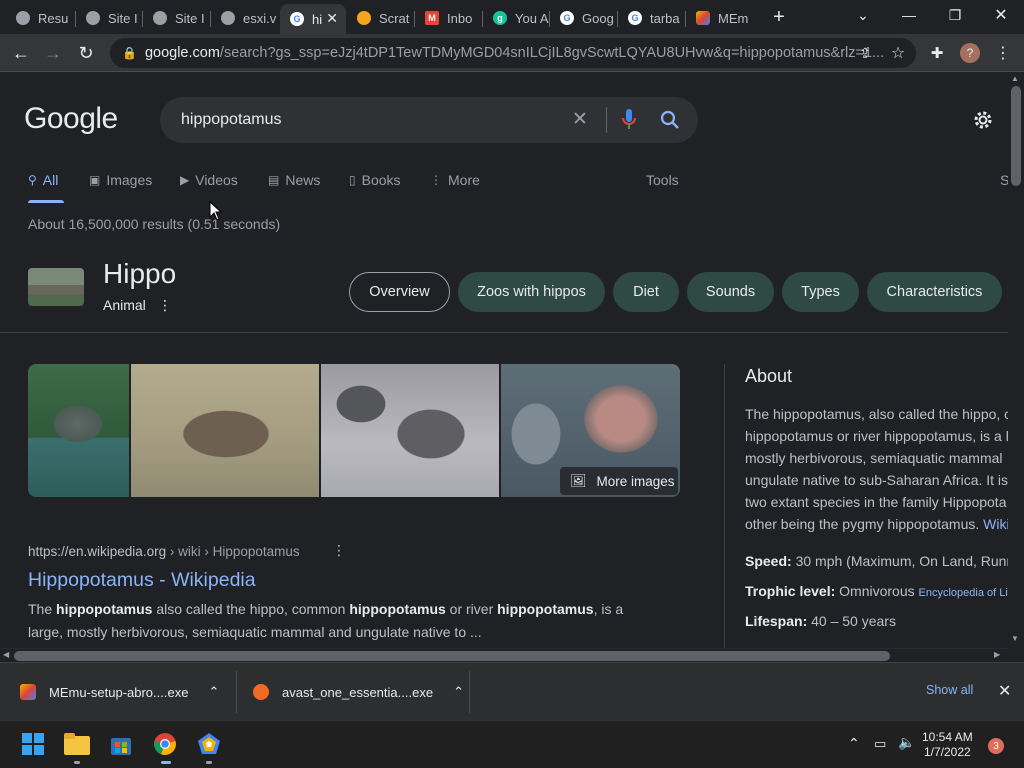 This screenshot has width=1024, height=768. What do you see at coordinates (947, 745) in the screenshot?
I see `system-clock: 10:54 AM 1/7/2022` at bounding box center [947, 745].